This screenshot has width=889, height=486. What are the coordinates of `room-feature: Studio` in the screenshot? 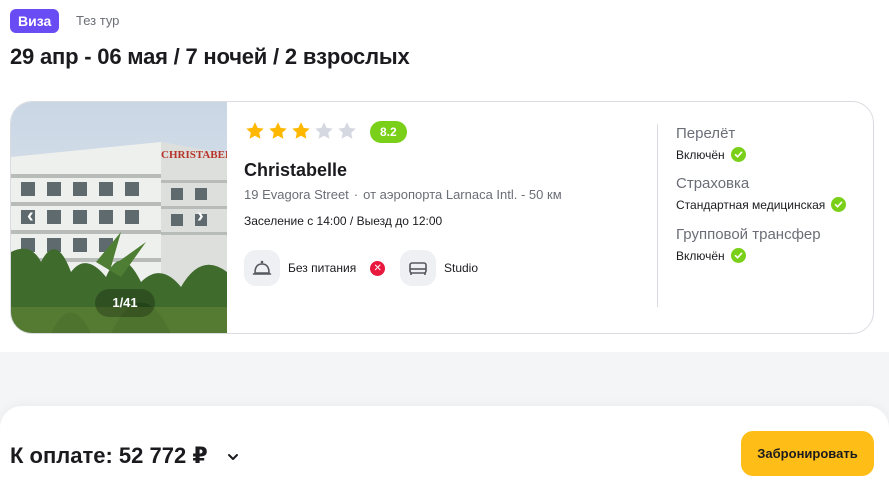 It's located at (439, 268).